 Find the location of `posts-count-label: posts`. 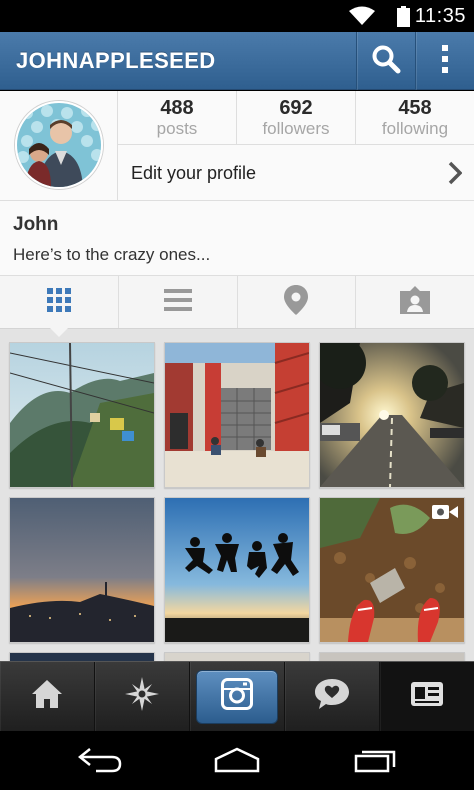

posts-count-label: posts is located at coordinates (177, 128).